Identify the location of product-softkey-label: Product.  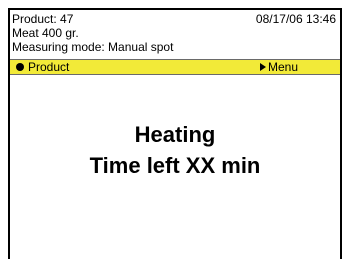
(49, 67).